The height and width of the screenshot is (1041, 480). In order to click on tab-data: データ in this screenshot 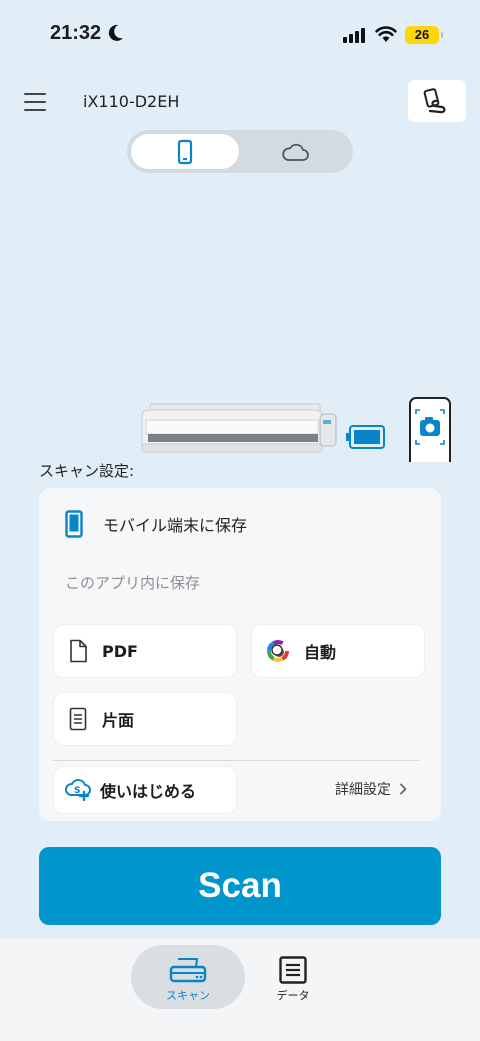, I will do `click(293, 977)`.